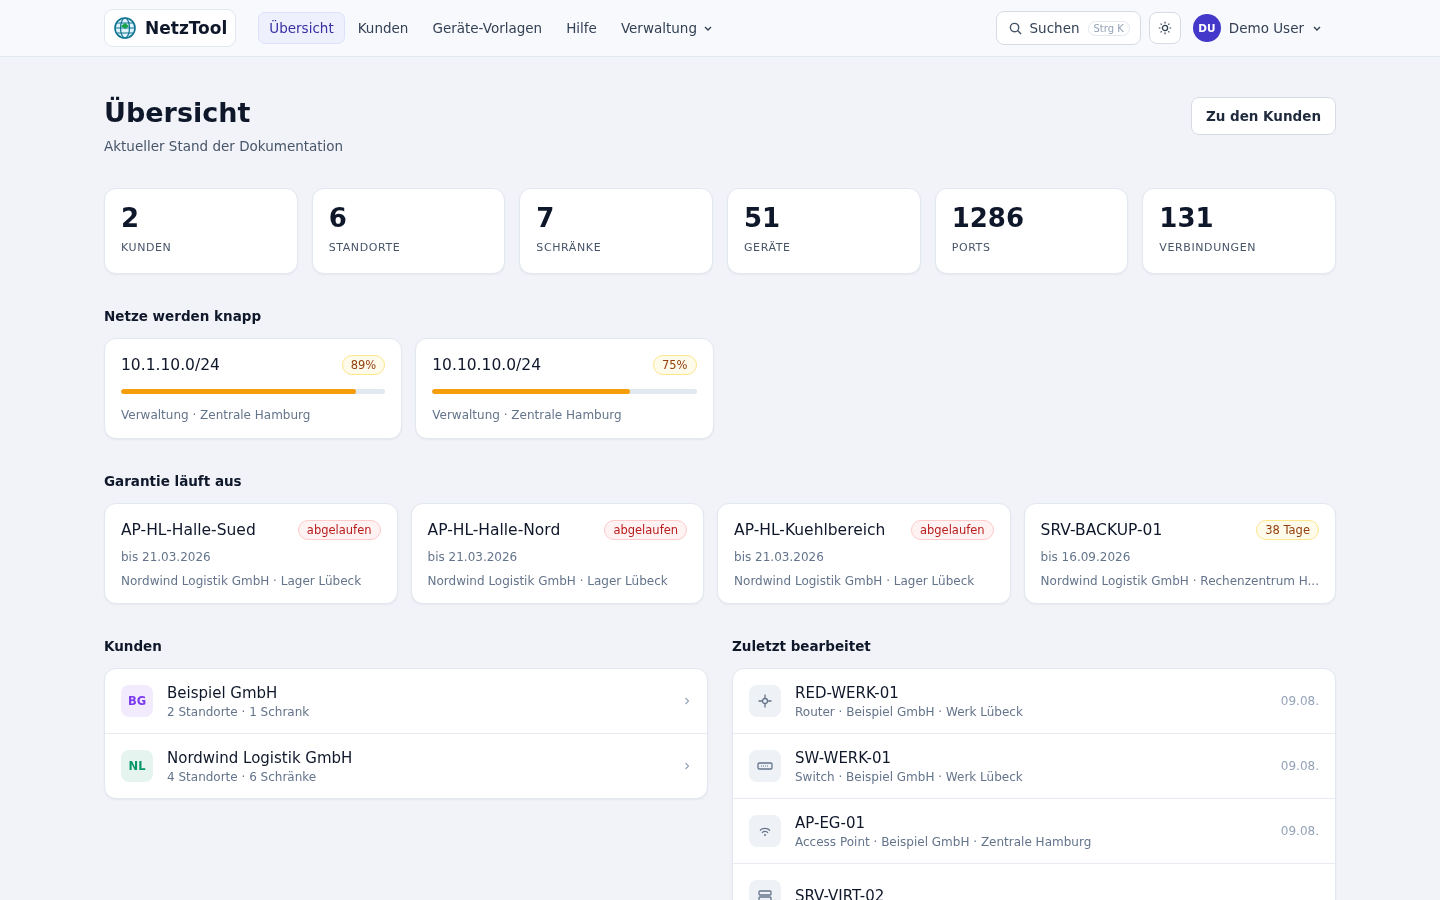 This screenshot has width=1440, height=900. I want to click on subnet-card: 10.10.10.0/24 75% Verwaltung · Zentrale Hamburg, so click(564, 388).